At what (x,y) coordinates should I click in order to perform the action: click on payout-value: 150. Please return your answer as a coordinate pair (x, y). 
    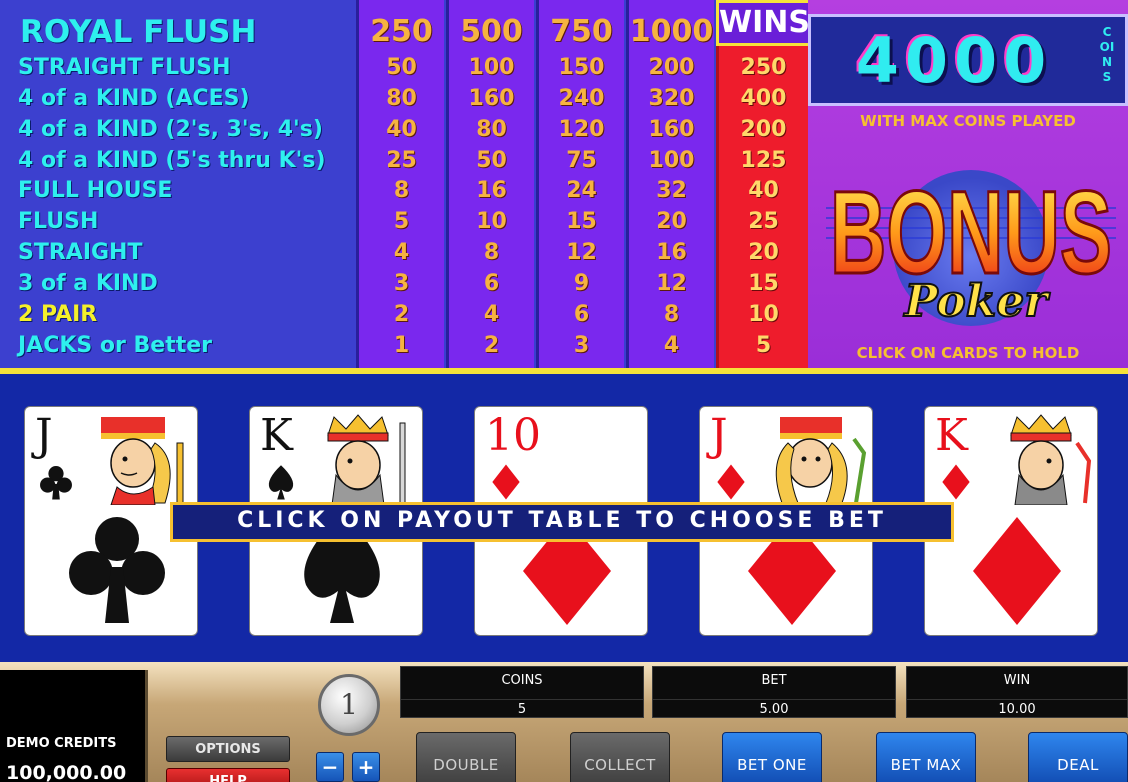
    Looking at the image, I should click on (581, 67).